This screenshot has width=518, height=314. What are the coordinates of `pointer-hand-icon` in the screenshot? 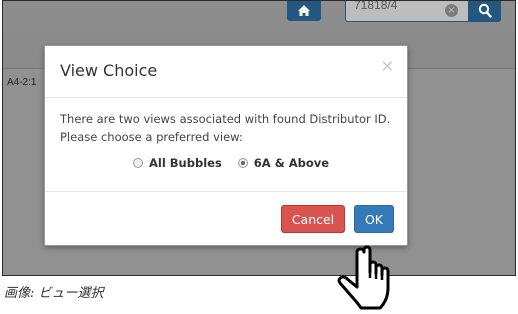 It's located at (363, 277).